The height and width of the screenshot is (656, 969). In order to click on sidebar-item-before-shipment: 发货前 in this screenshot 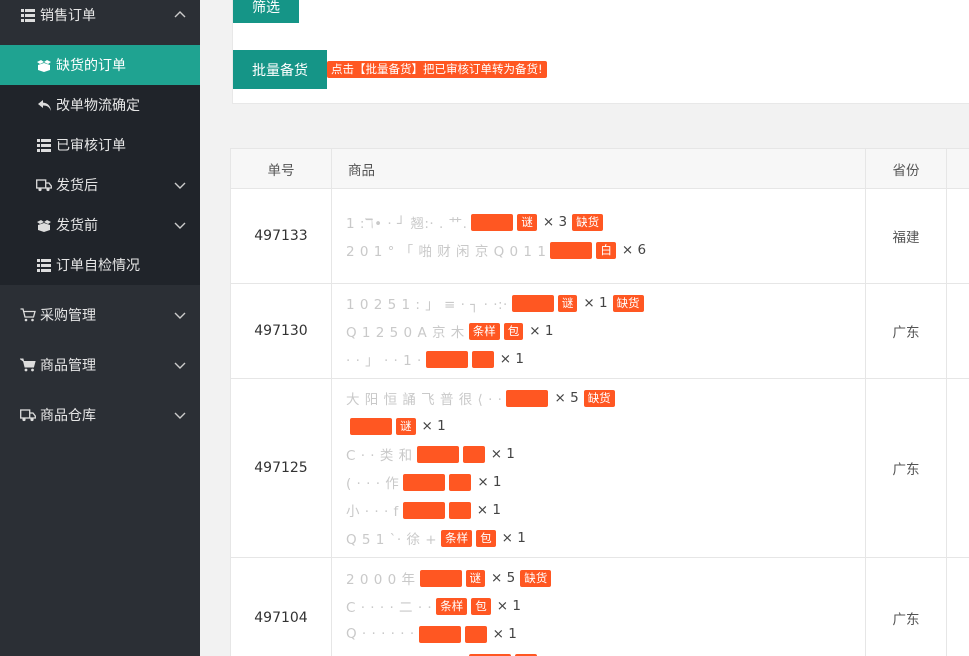, I will do `click(100, 225)`.